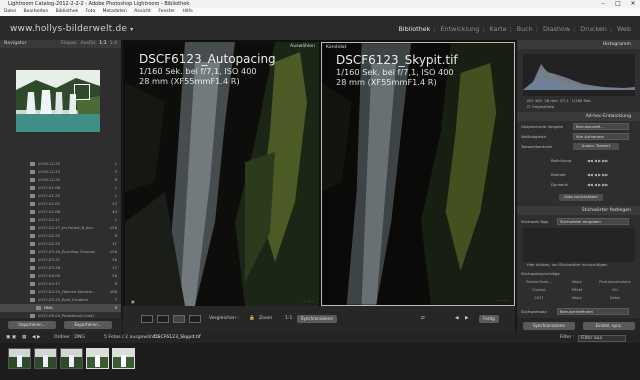  Describe the element at coordinates (60, 276) in the screenshot. I see `folder-row: 2017-04-09 36` at that location.